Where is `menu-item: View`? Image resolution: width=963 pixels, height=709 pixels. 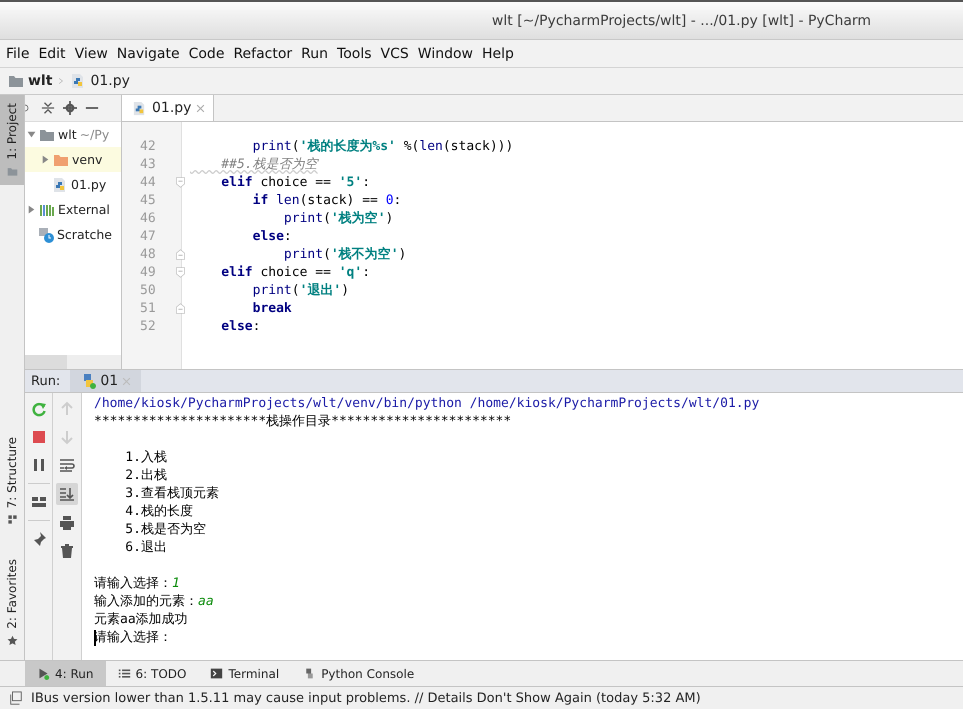 menu-item: View is located at coordinates (91, 54).